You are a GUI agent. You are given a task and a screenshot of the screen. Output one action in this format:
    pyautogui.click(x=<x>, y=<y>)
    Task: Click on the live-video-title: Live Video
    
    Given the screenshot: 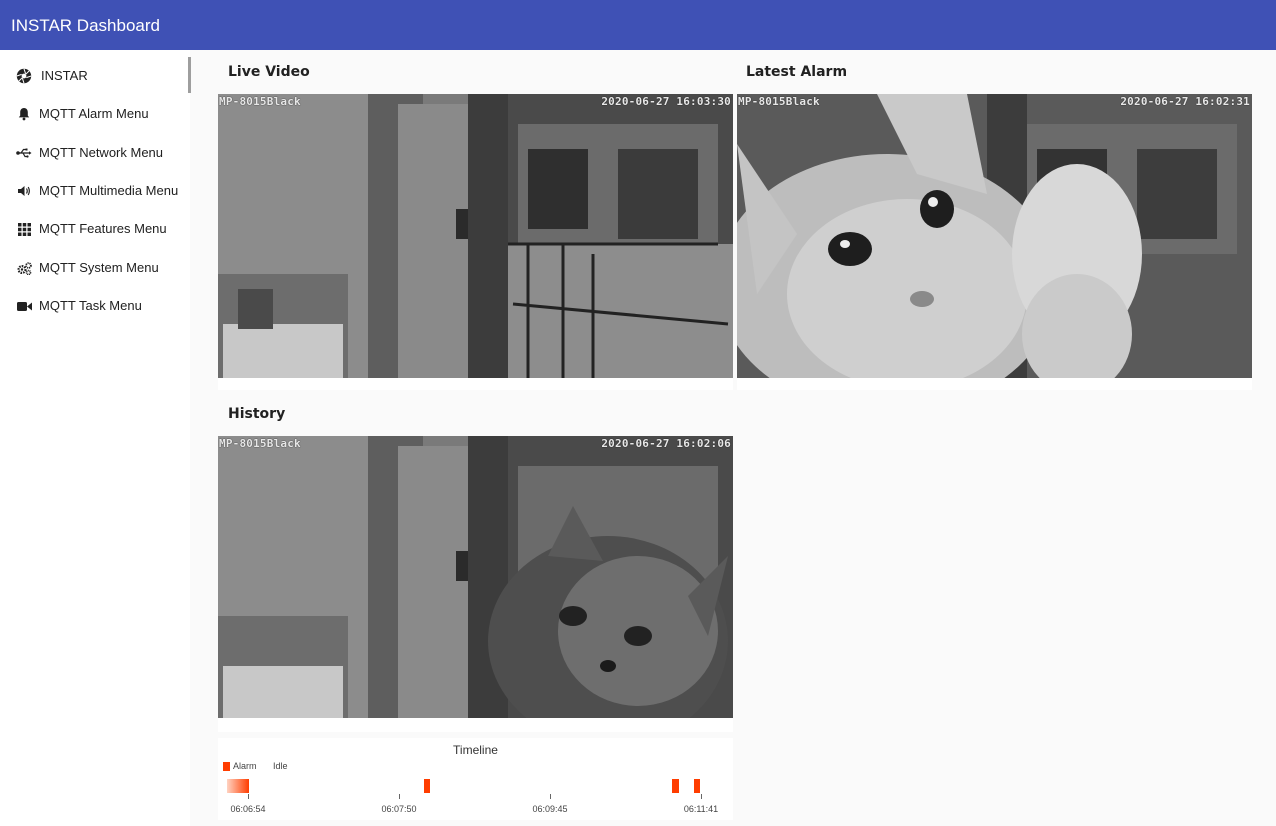 What is the action you would take?
    pyautogui.click(x=269, y=72)
    